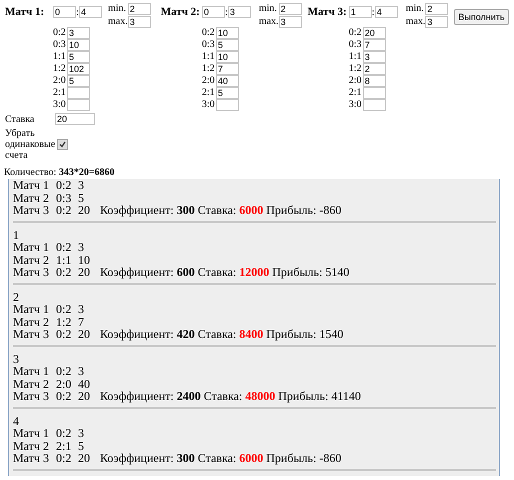 This screenshot has width=514, height=480. Describe the element at coordinates (60, 173) in the screenshot. I see `count-text: Количество: 343*20=6860` at that location.